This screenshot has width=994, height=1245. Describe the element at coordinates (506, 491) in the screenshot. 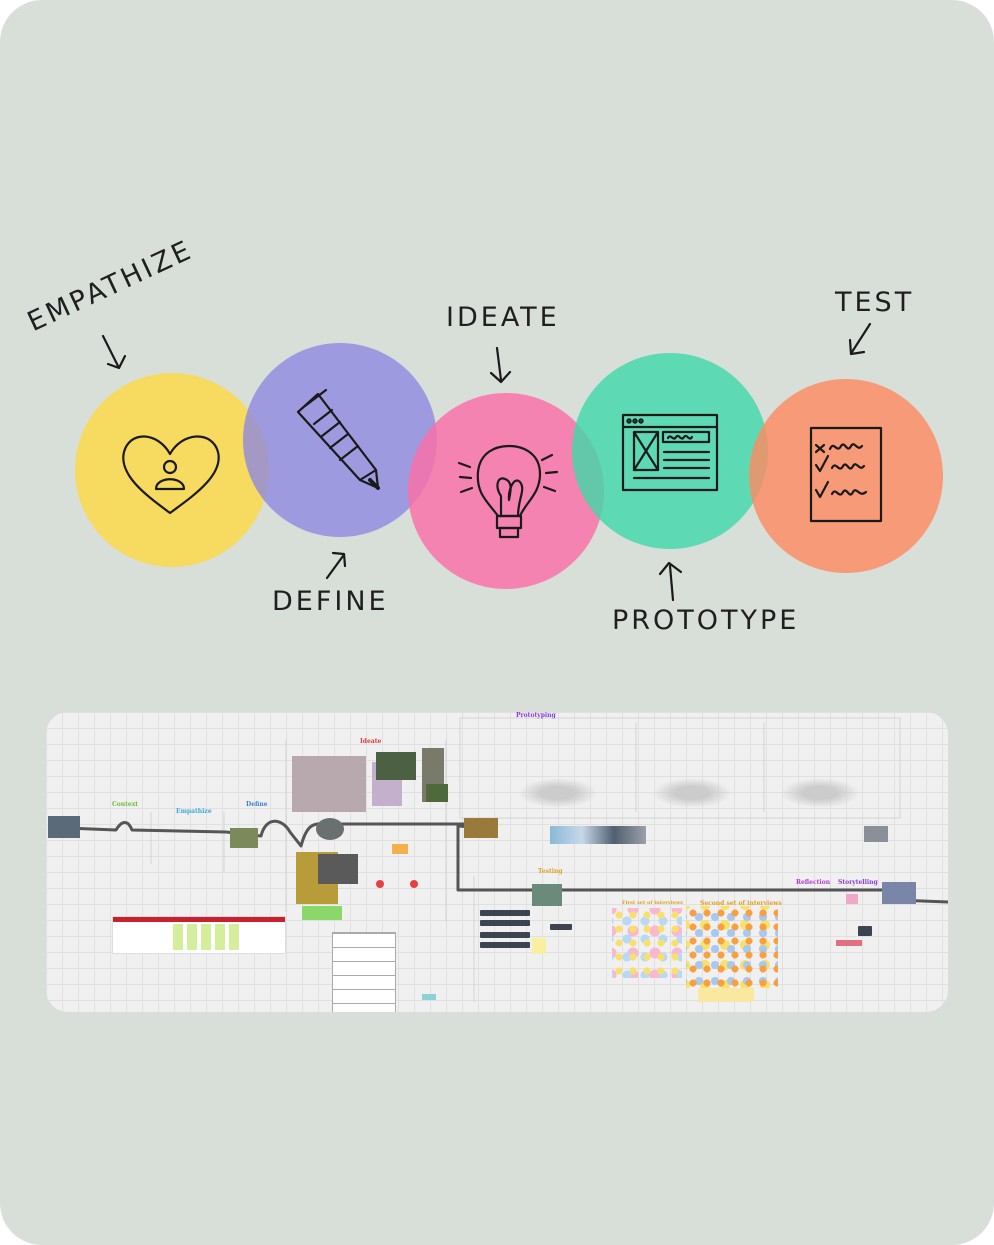

I see `ideate-circle` at that location.